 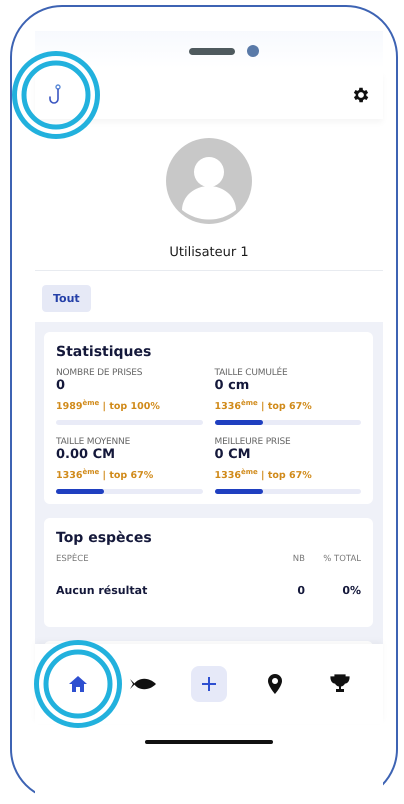 What do you see at coordinates (300, 591) in the screenshot?
I see `table-cell-text: 0` at bounding box center [300, 591].